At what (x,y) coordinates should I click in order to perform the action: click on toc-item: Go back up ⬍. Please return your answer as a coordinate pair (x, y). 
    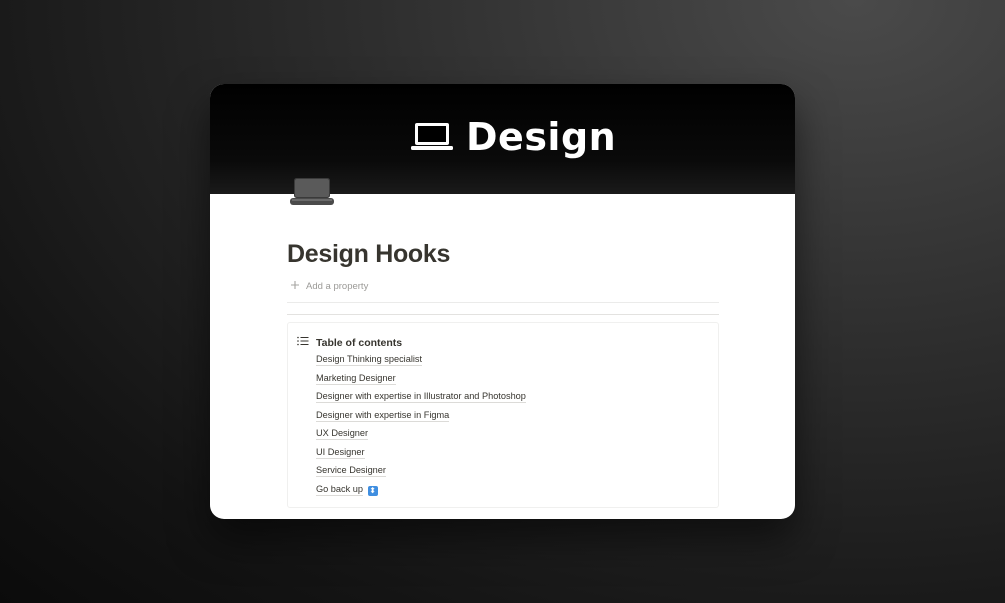
    Looking at the image, I should click on (421, 492).